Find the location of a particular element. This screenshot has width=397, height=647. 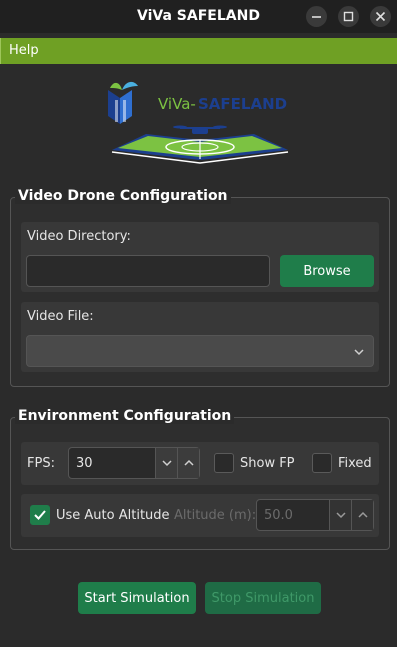

close-icon is located at coordinates (380, 16).